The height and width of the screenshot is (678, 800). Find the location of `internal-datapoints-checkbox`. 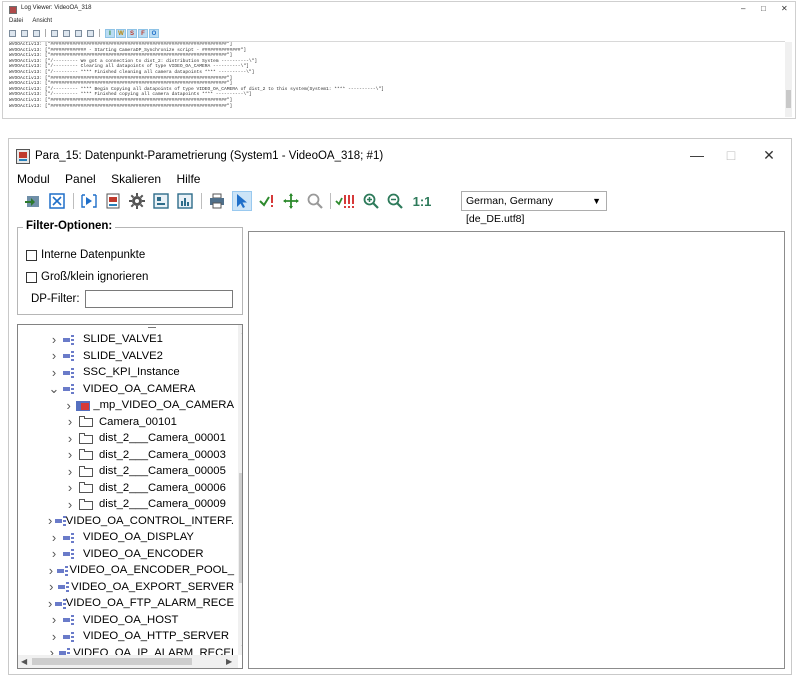

internal-datapoints-checkbox is located at coordinates (31, 255).